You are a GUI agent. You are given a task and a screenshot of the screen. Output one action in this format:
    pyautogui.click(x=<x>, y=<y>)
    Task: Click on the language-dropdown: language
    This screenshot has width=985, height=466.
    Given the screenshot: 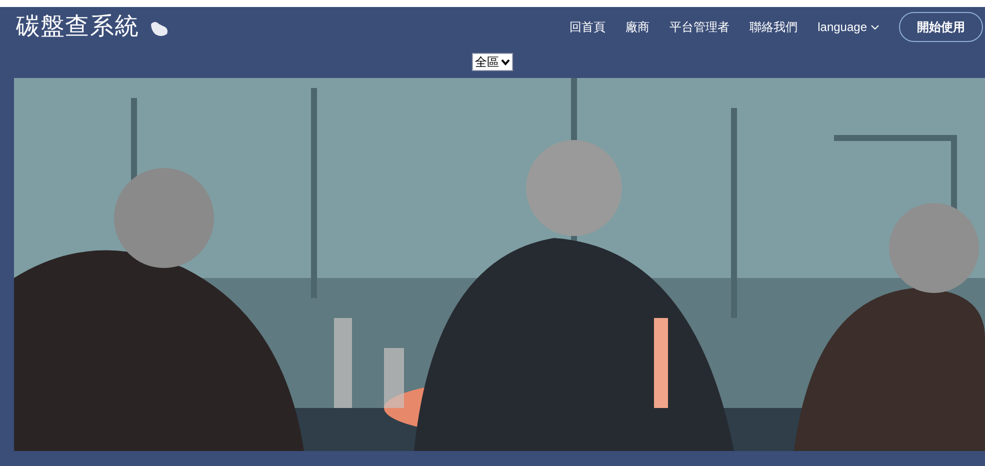 What is the action you would take?
    pyautogui.click(x=848, y=27)
    